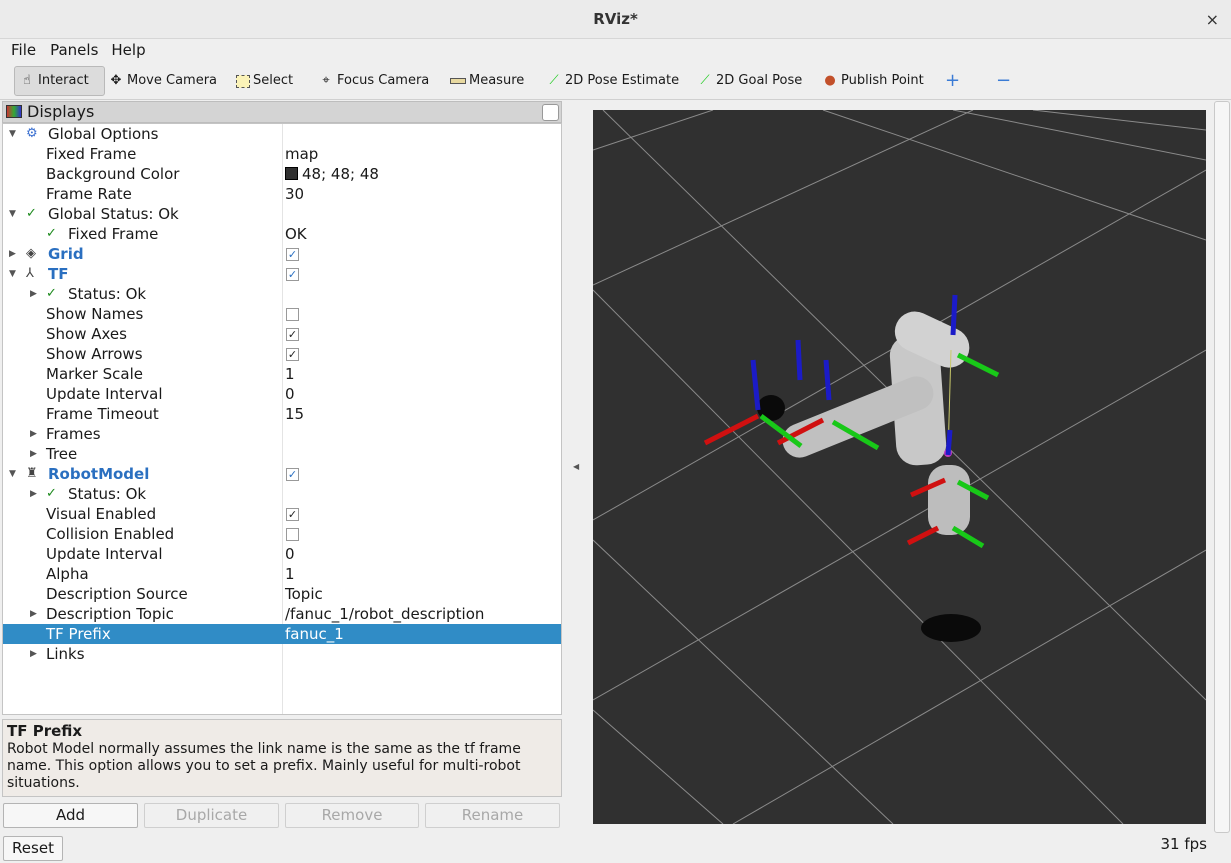 Image resolution: width=1231 pixels, height=863 pixels. I want to click on publish-point-tool: ● Publish Point, so click(873, 81).